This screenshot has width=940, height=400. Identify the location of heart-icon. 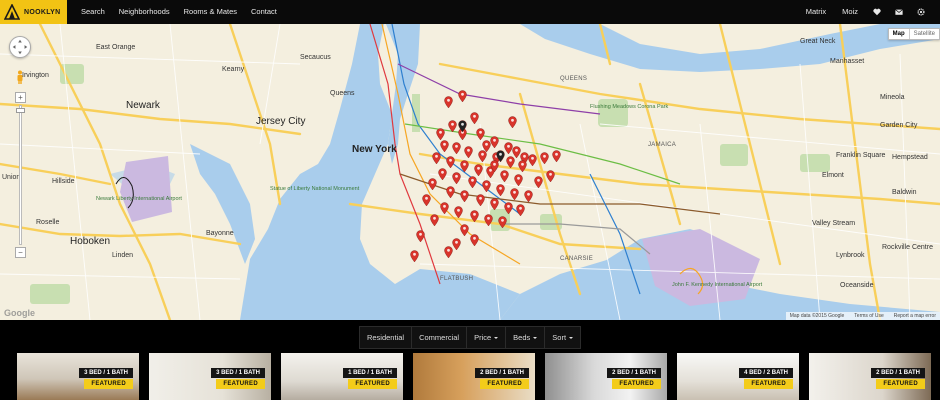
(877, 12).